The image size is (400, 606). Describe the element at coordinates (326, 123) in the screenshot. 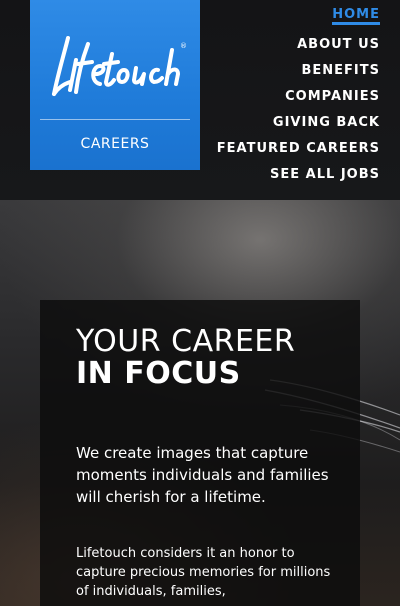

I see `nav-item-giving-back: GIVING BACK` at that location.